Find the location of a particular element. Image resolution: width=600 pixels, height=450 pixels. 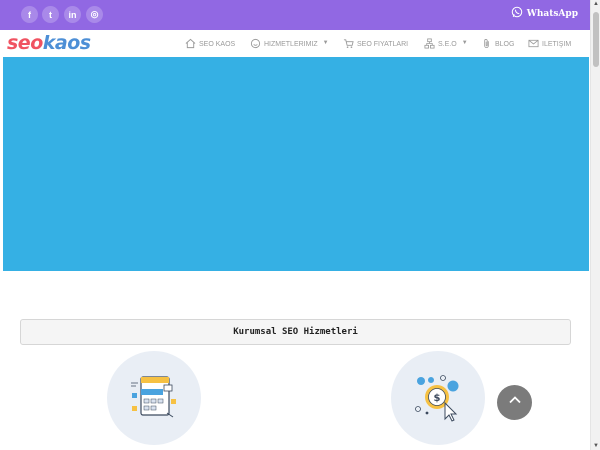

scroll-down-arrow-icon: ▼ is located at coordinates (596, 446).